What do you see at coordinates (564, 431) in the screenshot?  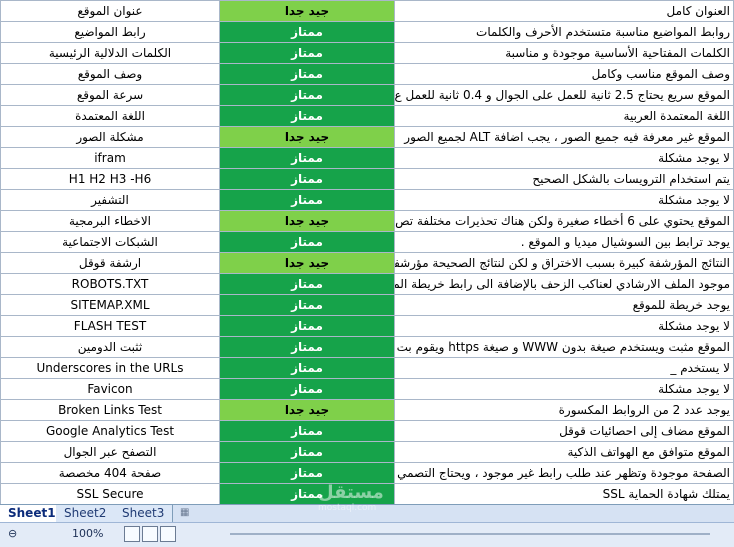 I see `row-note: الموقع مضاف إلى احصائيات قوقل` at bounding box center [564, 431].